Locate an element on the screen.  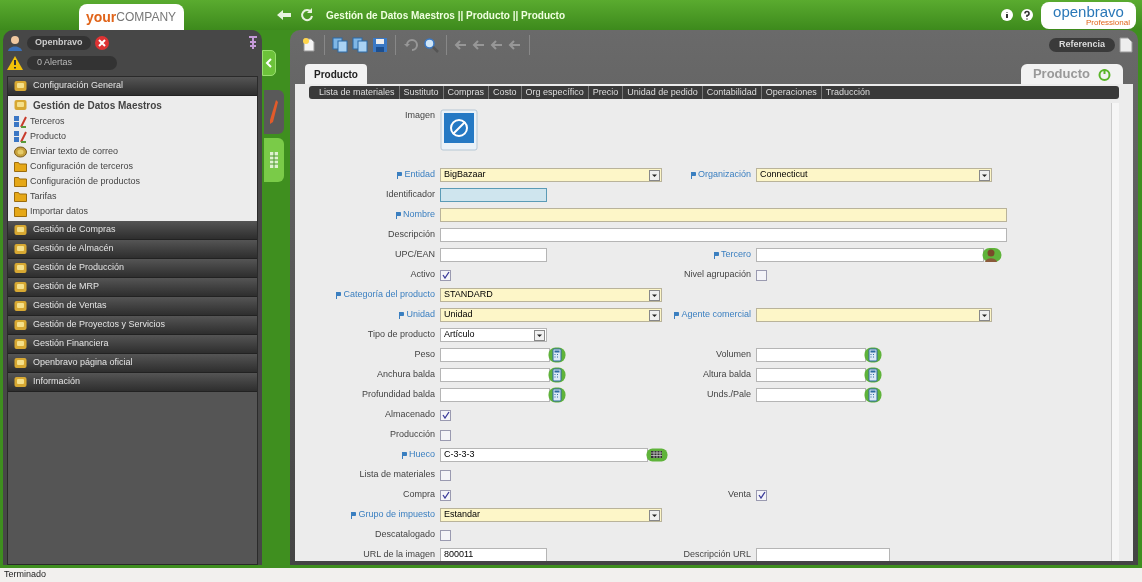
save-icon is located at coordinates (380, 45).